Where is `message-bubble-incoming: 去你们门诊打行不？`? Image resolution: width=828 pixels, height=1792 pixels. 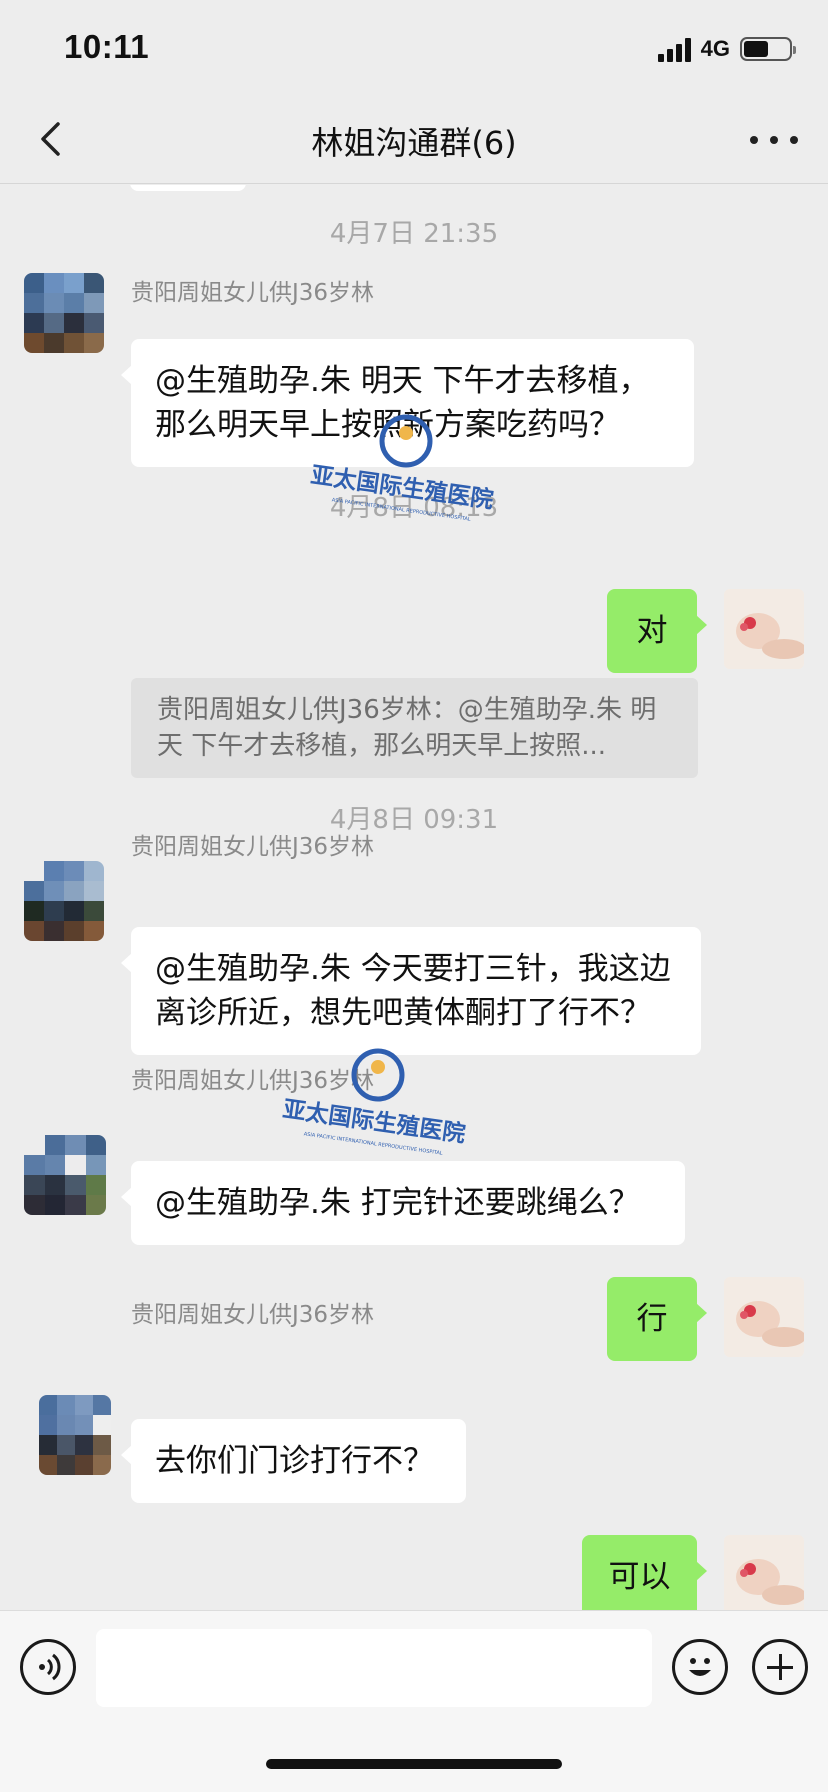
message-bubble-incoming: 去你们门诊打行不？ is located at coordinates (293, 1461).